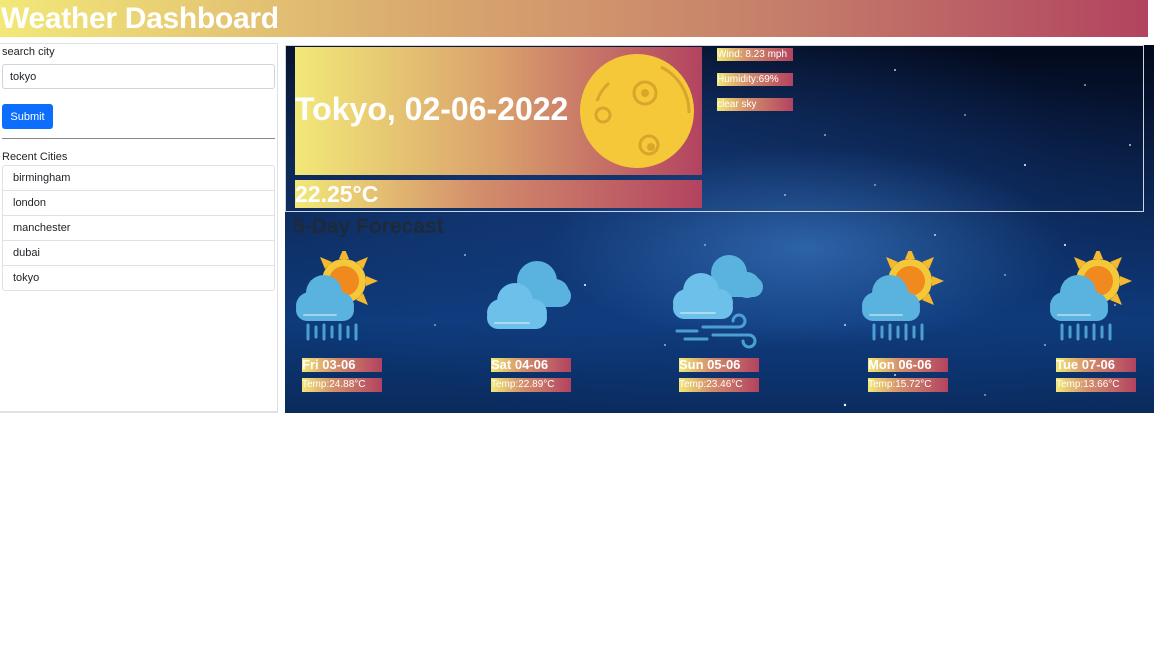 The width and height of the screenshot is (1156, 669). I want to click on submit-button: Submit, so click(27, 116).